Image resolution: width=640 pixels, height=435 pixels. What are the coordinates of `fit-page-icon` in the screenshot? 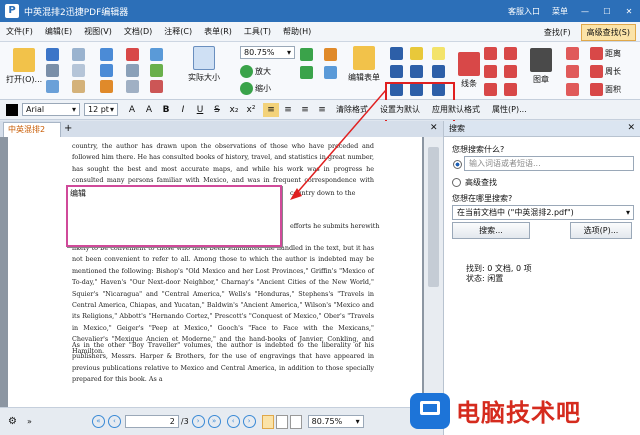 It's located at (330, 54).